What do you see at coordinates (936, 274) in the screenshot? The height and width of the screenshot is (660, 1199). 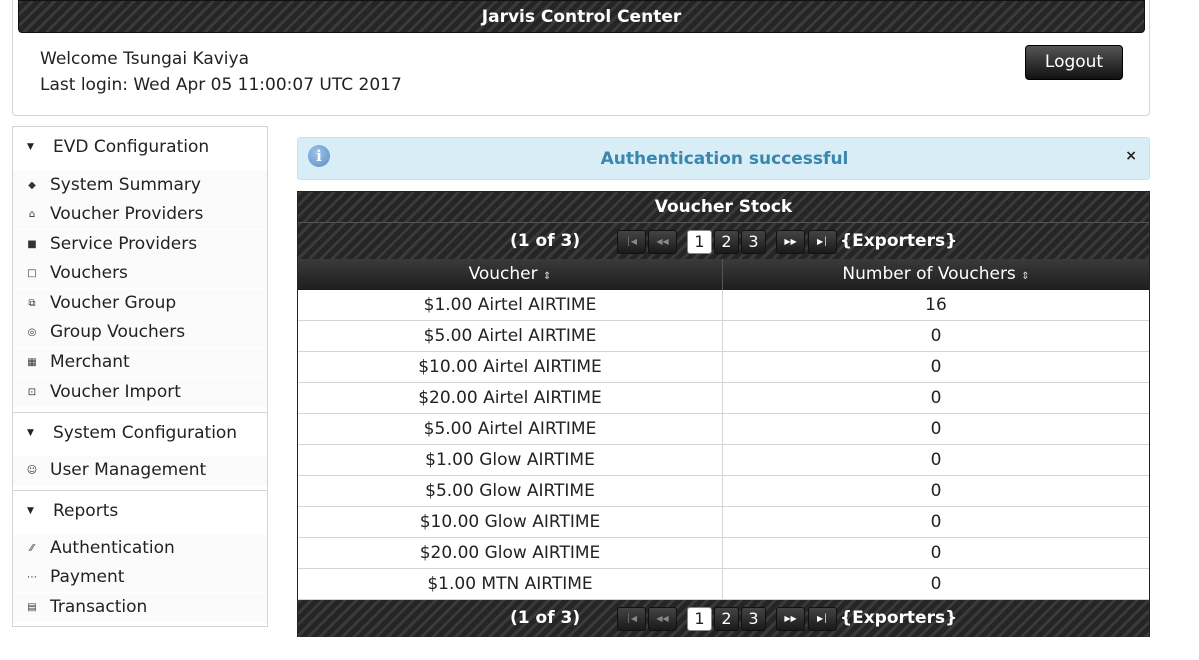 I see `column-header-number-of-vouchers: Number of Vouchers ⇕` at bounding box center [936, 274].